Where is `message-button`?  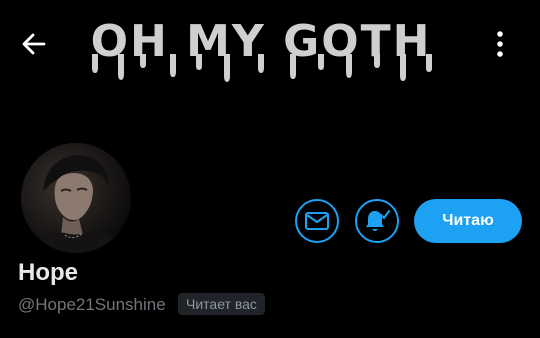
message-button is located at coordinates (317, 221).